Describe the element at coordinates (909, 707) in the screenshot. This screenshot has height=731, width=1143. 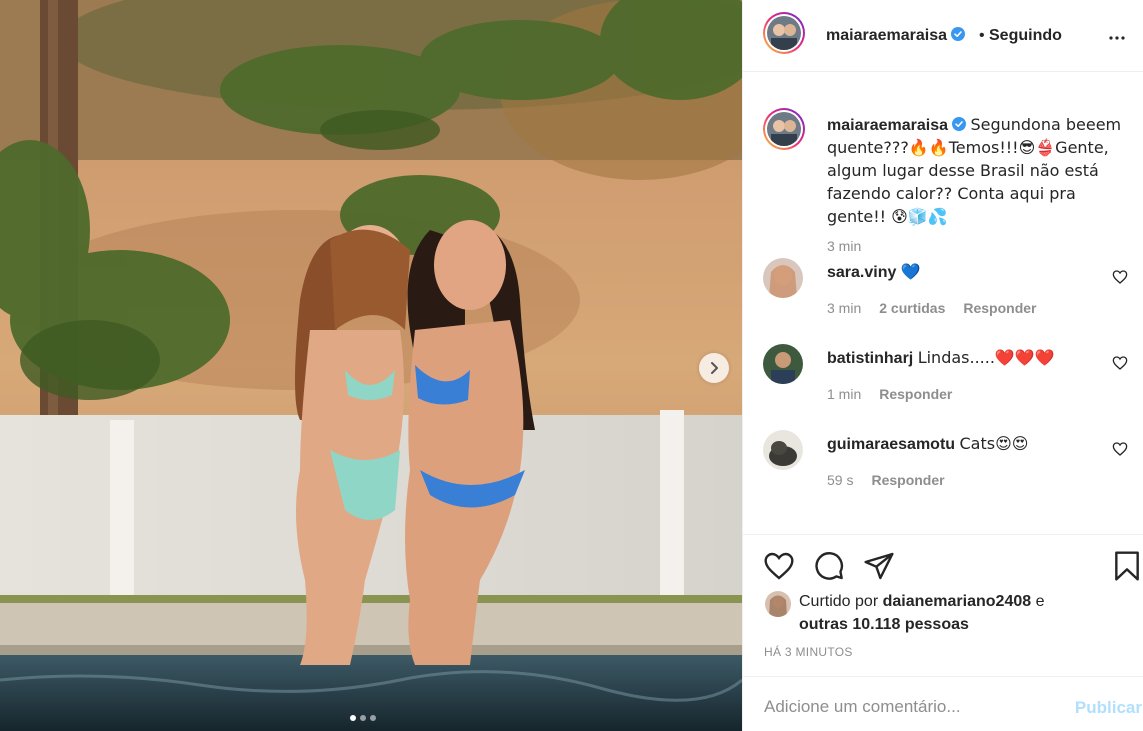
I see `comment-input` at that location.